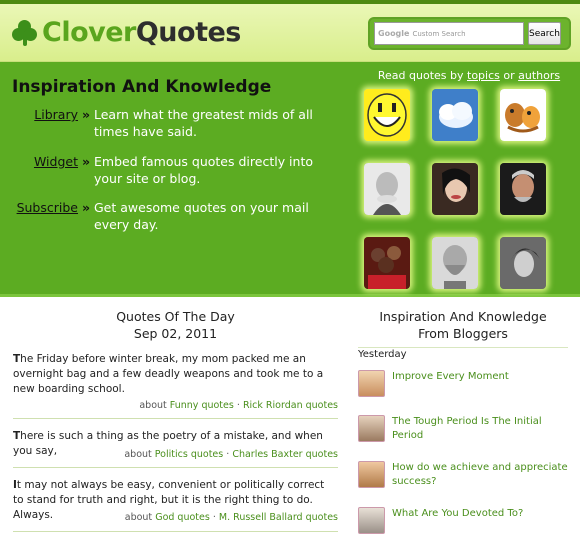  I want to click on blog-post-item: Improve Every Moment, so click(464, 383).